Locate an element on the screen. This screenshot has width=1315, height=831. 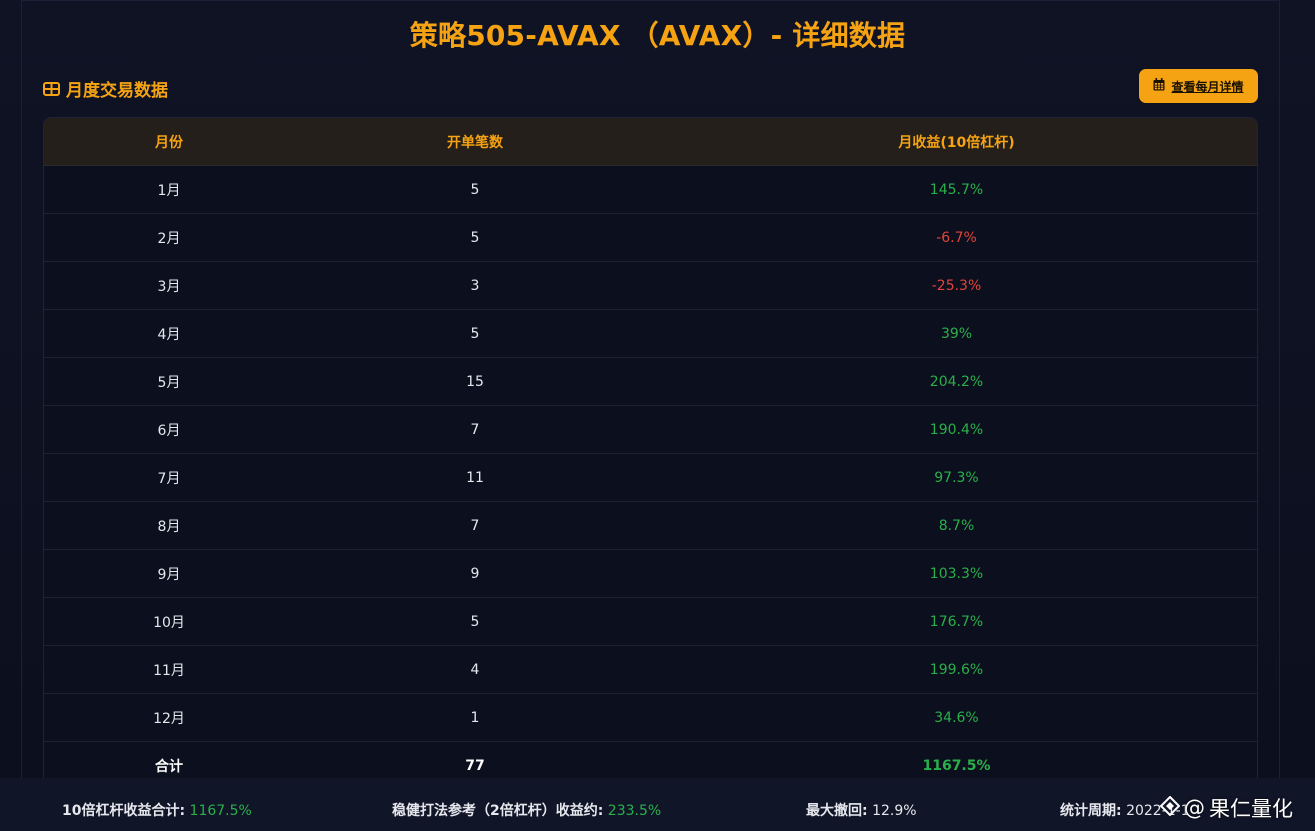
cell-return: 39% is located at coordinates (956, 333).